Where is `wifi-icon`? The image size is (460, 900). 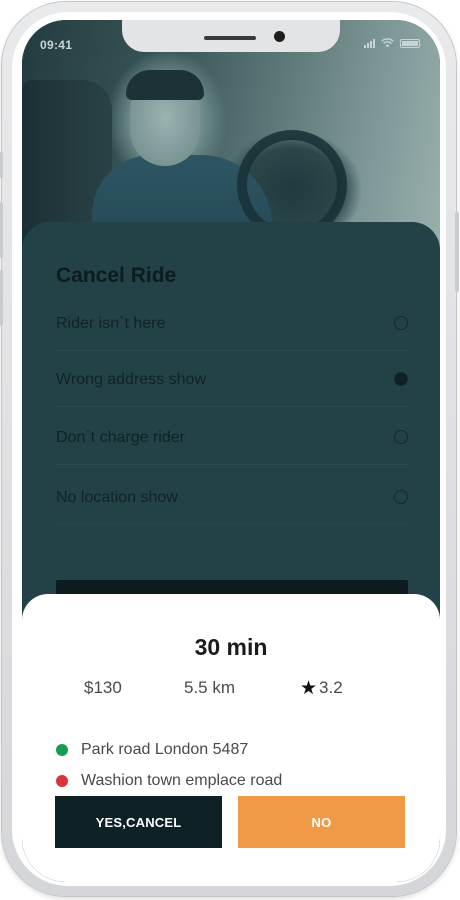
wifi-icon is located at coordinates (387, 43).